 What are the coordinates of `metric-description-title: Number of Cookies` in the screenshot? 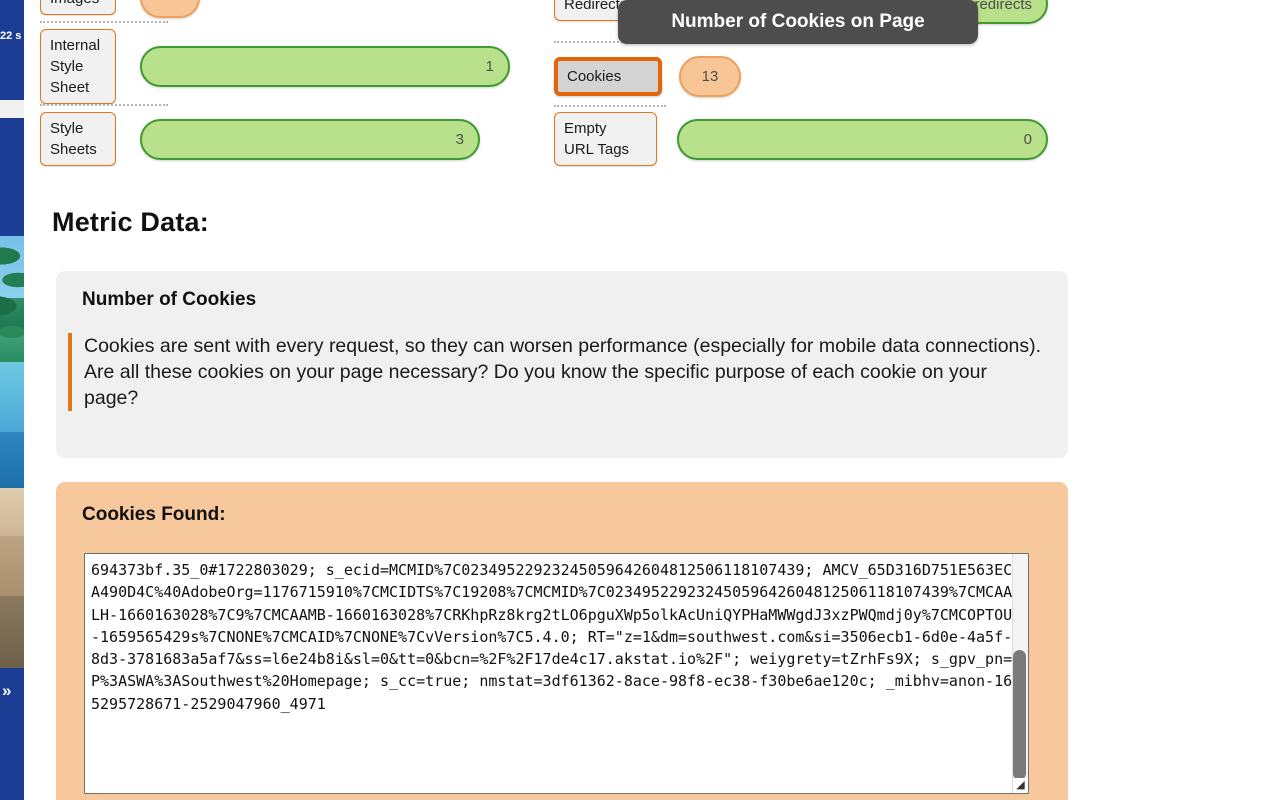 It's located at (169, 299).